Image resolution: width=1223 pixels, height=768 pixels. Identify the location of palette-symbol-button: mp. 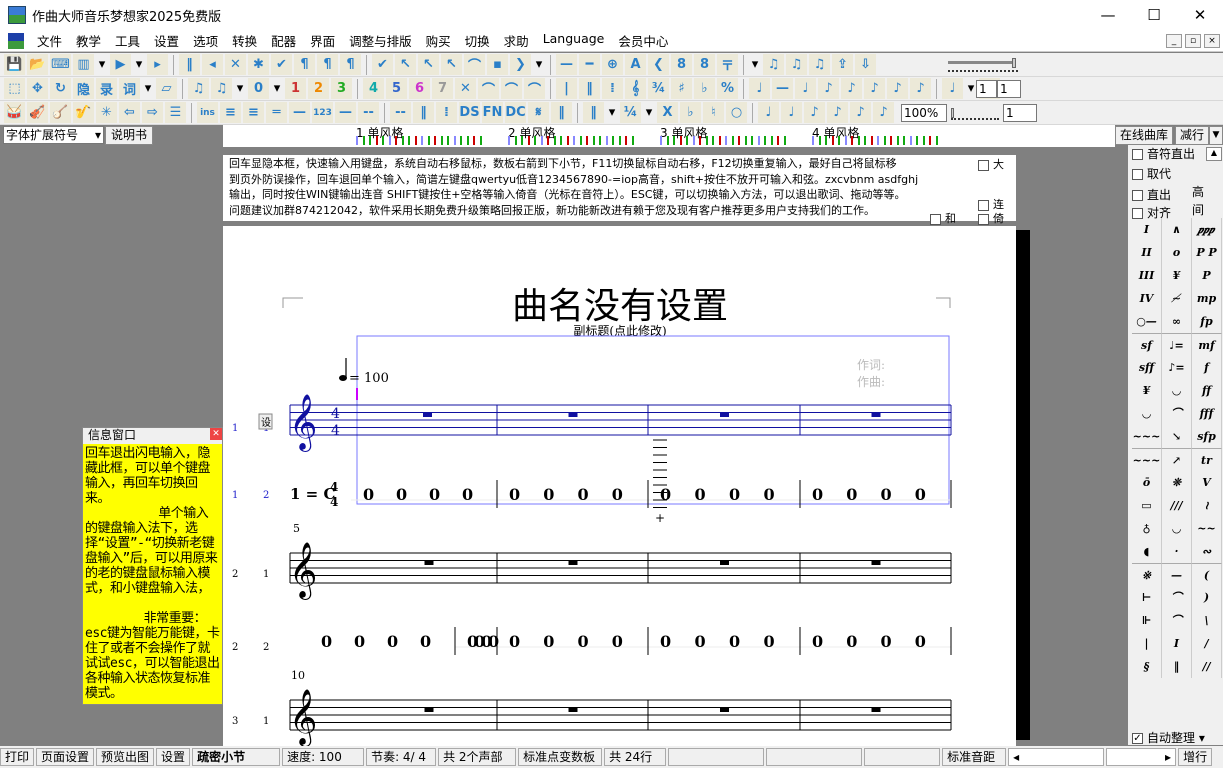
(1207, 298).